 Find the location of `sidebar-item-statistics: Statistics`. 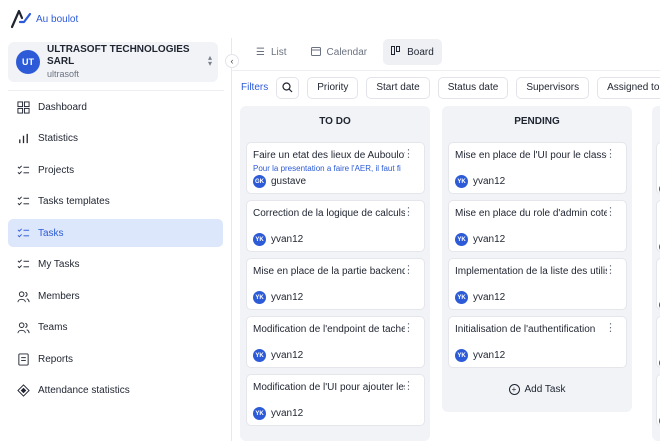

sidebar-item-statistics: Statistics is located at coordinates (115, 139).